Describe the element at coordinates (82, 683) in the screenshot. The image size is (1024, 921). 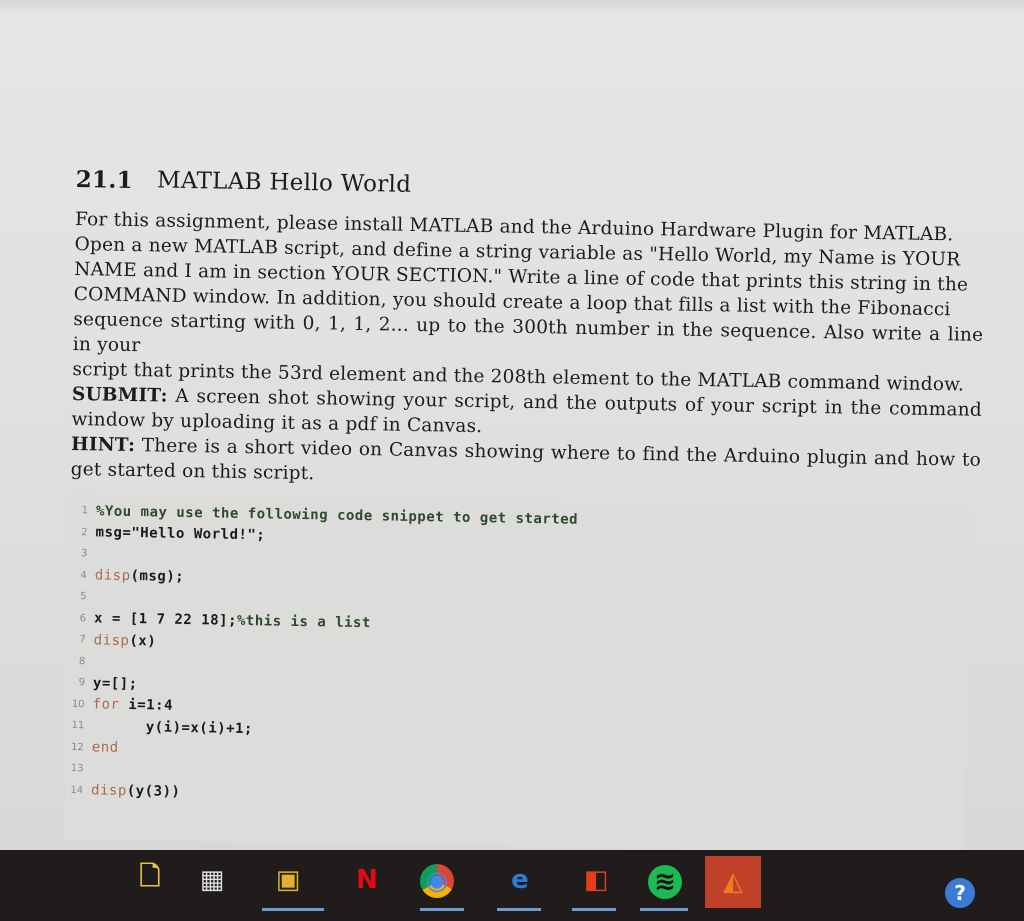
I see `line-number: 9` at that location.